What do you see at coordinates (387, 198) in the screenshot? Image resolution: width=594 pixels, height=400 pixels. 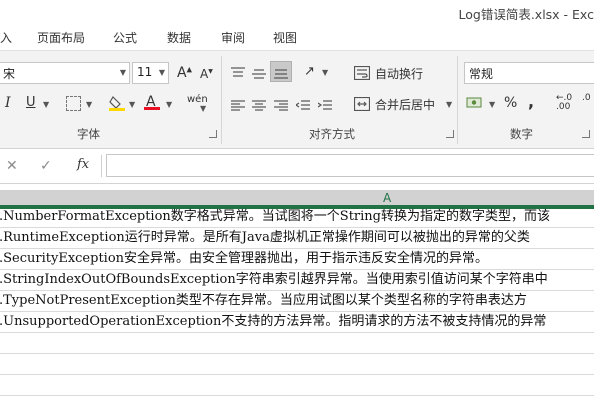 I see `column-letter: A` at bounding box center [387, 198].